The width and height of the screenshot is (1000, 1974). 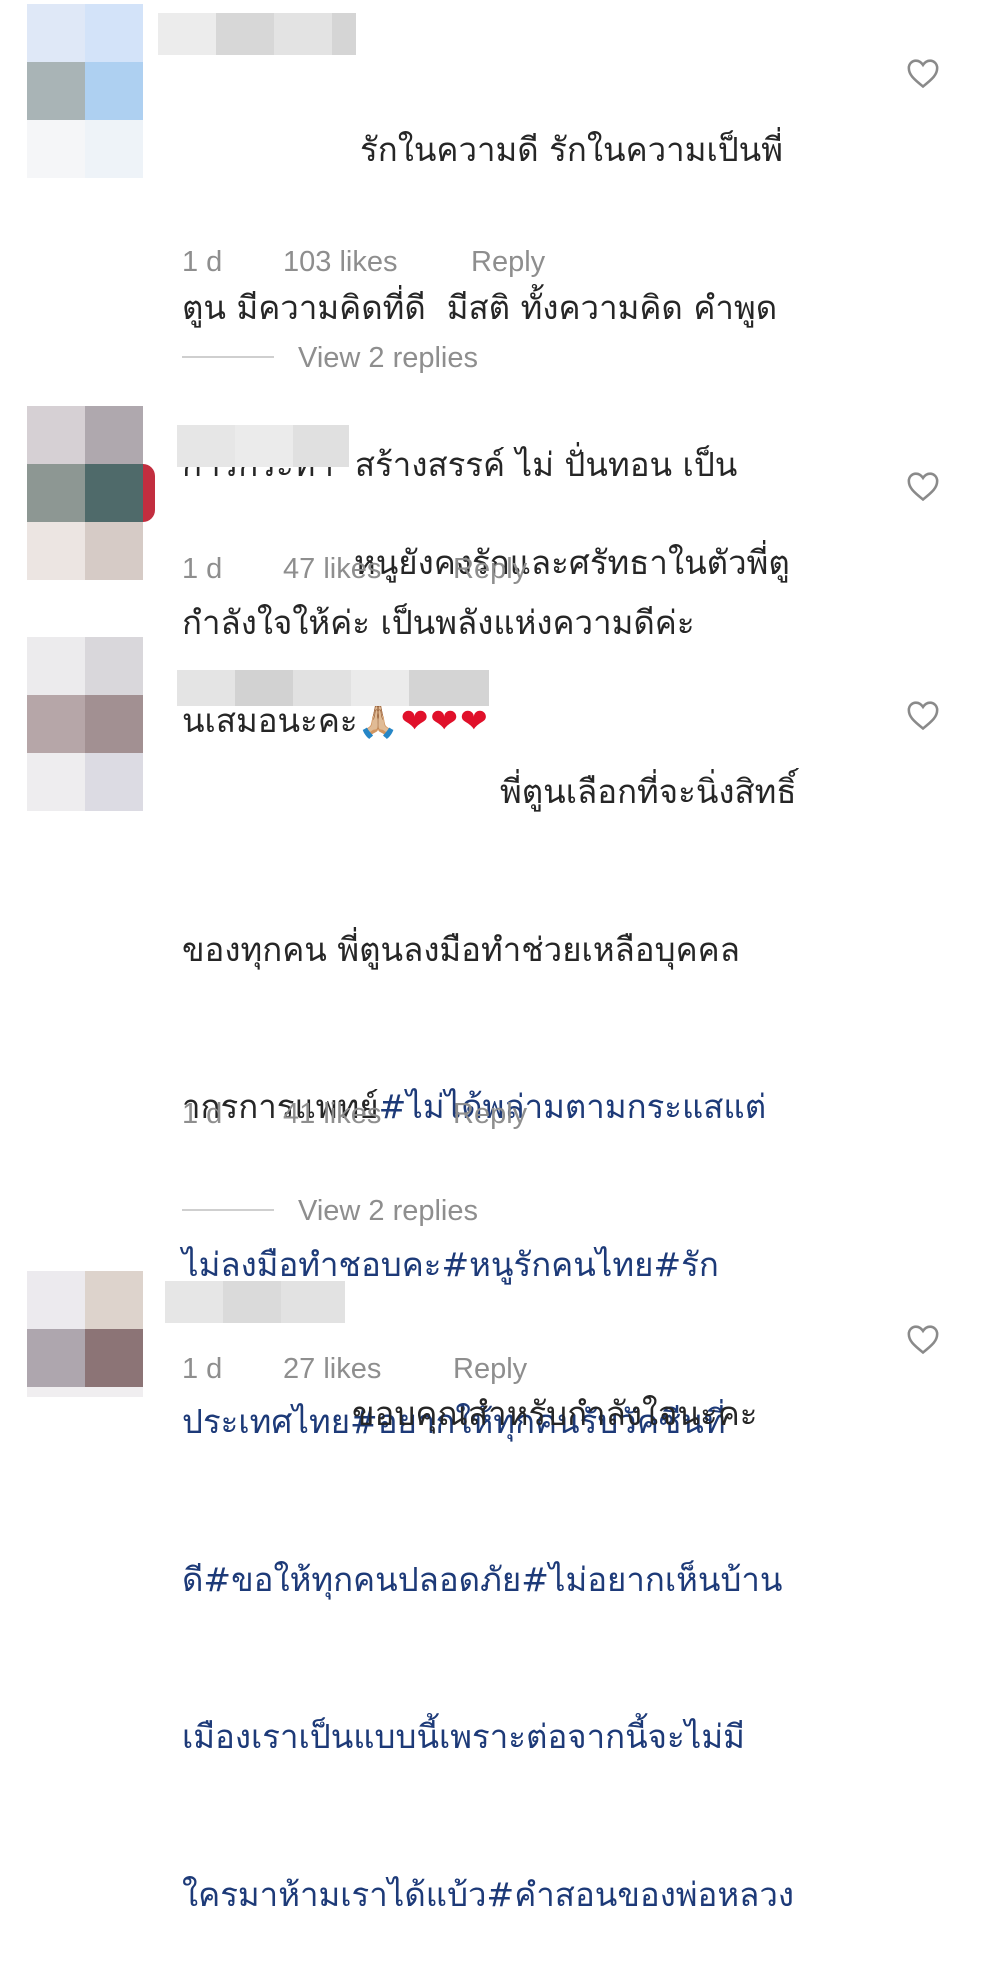 I want to click on hashtag-link: ดี#ขอให้ทุกคนปลอดภัย#ไม่อยากเห็นบ้าน, so click(x=527, y=1580).